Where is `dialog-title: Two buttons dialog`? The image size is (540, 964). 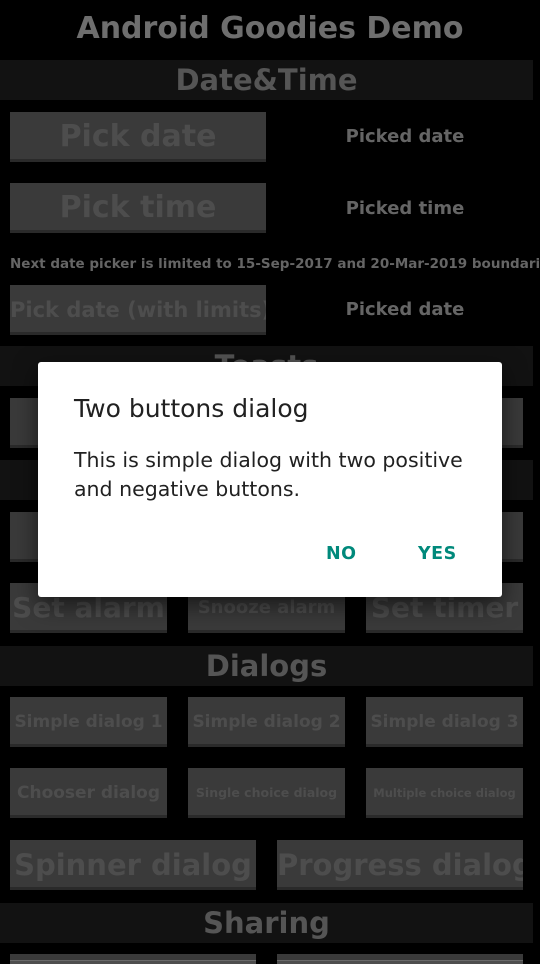 dialog-title: Two buttons dialog is located at coordinates (191, 408).